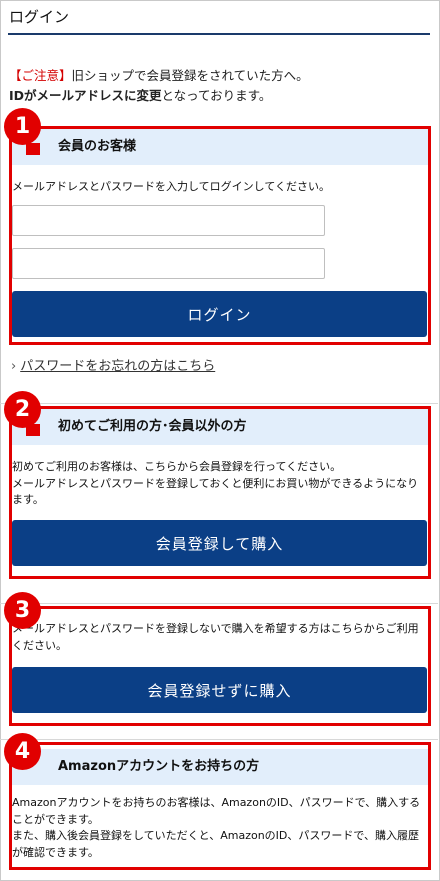 The image size is (440, 881). What do you see at coordinates (220, 427) in the screenshot?
I see `section-heading: 初めてご利用の方･会員以外の方` at bounding box center [220, 427].